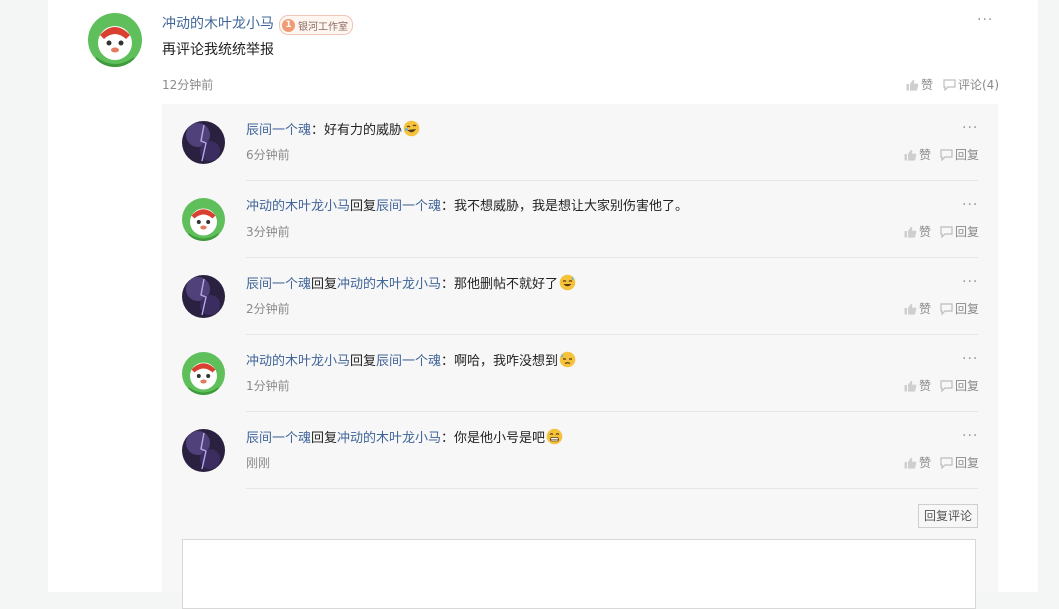  What do you see at coordinates (567, 286) in the screenshot?
I see `sweat-smile-emoji-icon` at bounding box center [567, 286].